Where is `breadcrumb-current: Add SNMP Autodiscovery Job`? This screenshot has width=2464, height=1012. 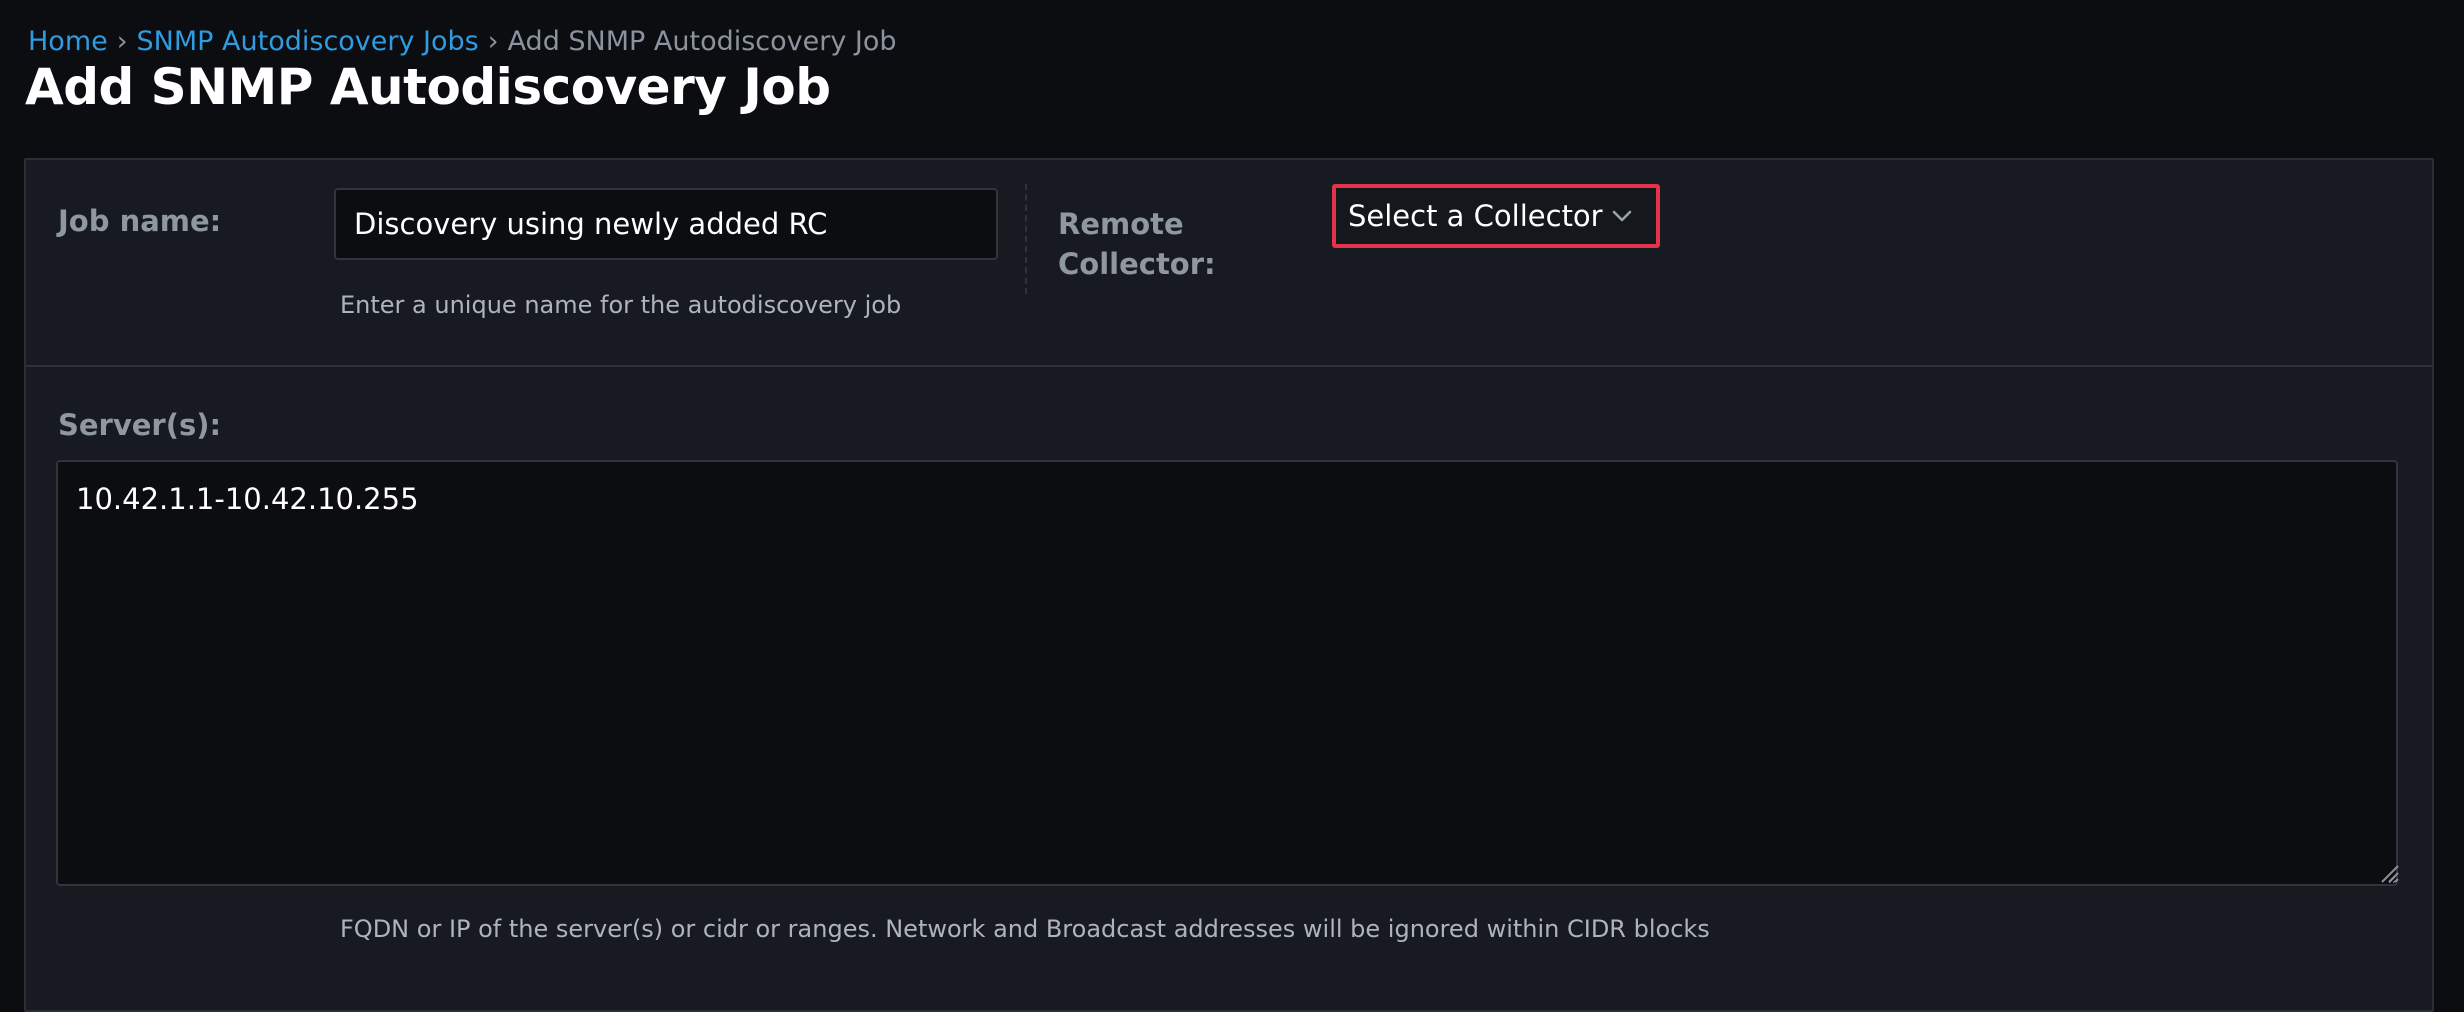
breadcrumb-current: Add SNMP Autodiscovery Job is located at coordinates (702, 41).